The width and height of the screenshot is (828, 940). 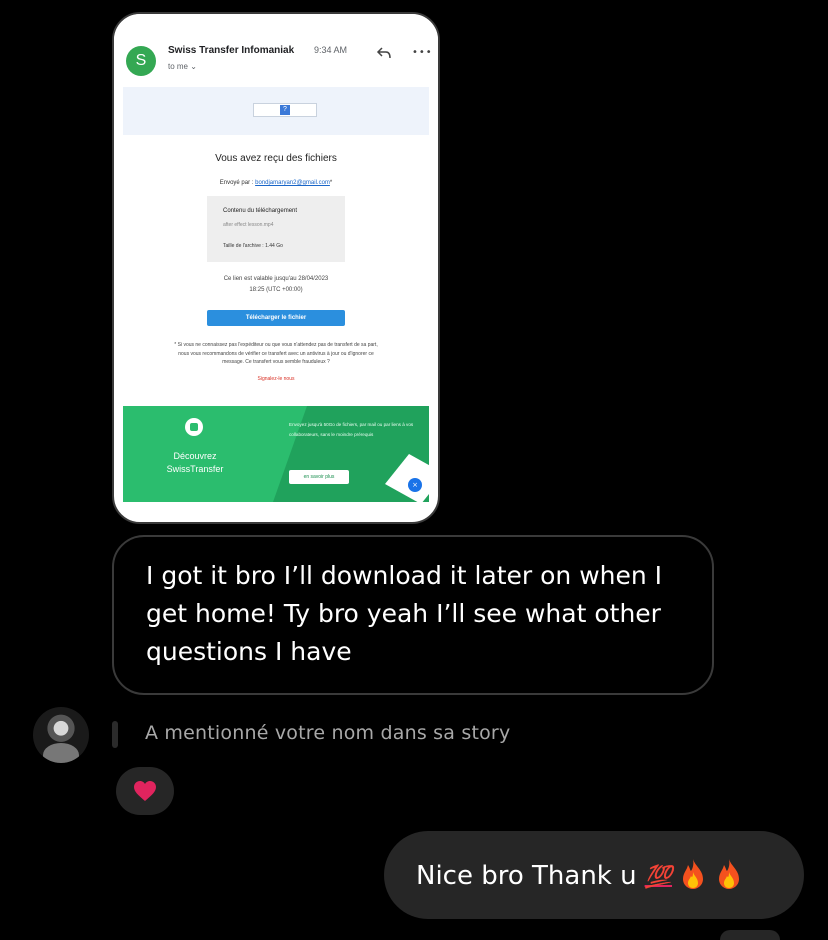 What do you see at coordinates (276, 318) in the screenshot?
I see `download-file-button: Télécharger le fichier` at bounding box center [276, 318].